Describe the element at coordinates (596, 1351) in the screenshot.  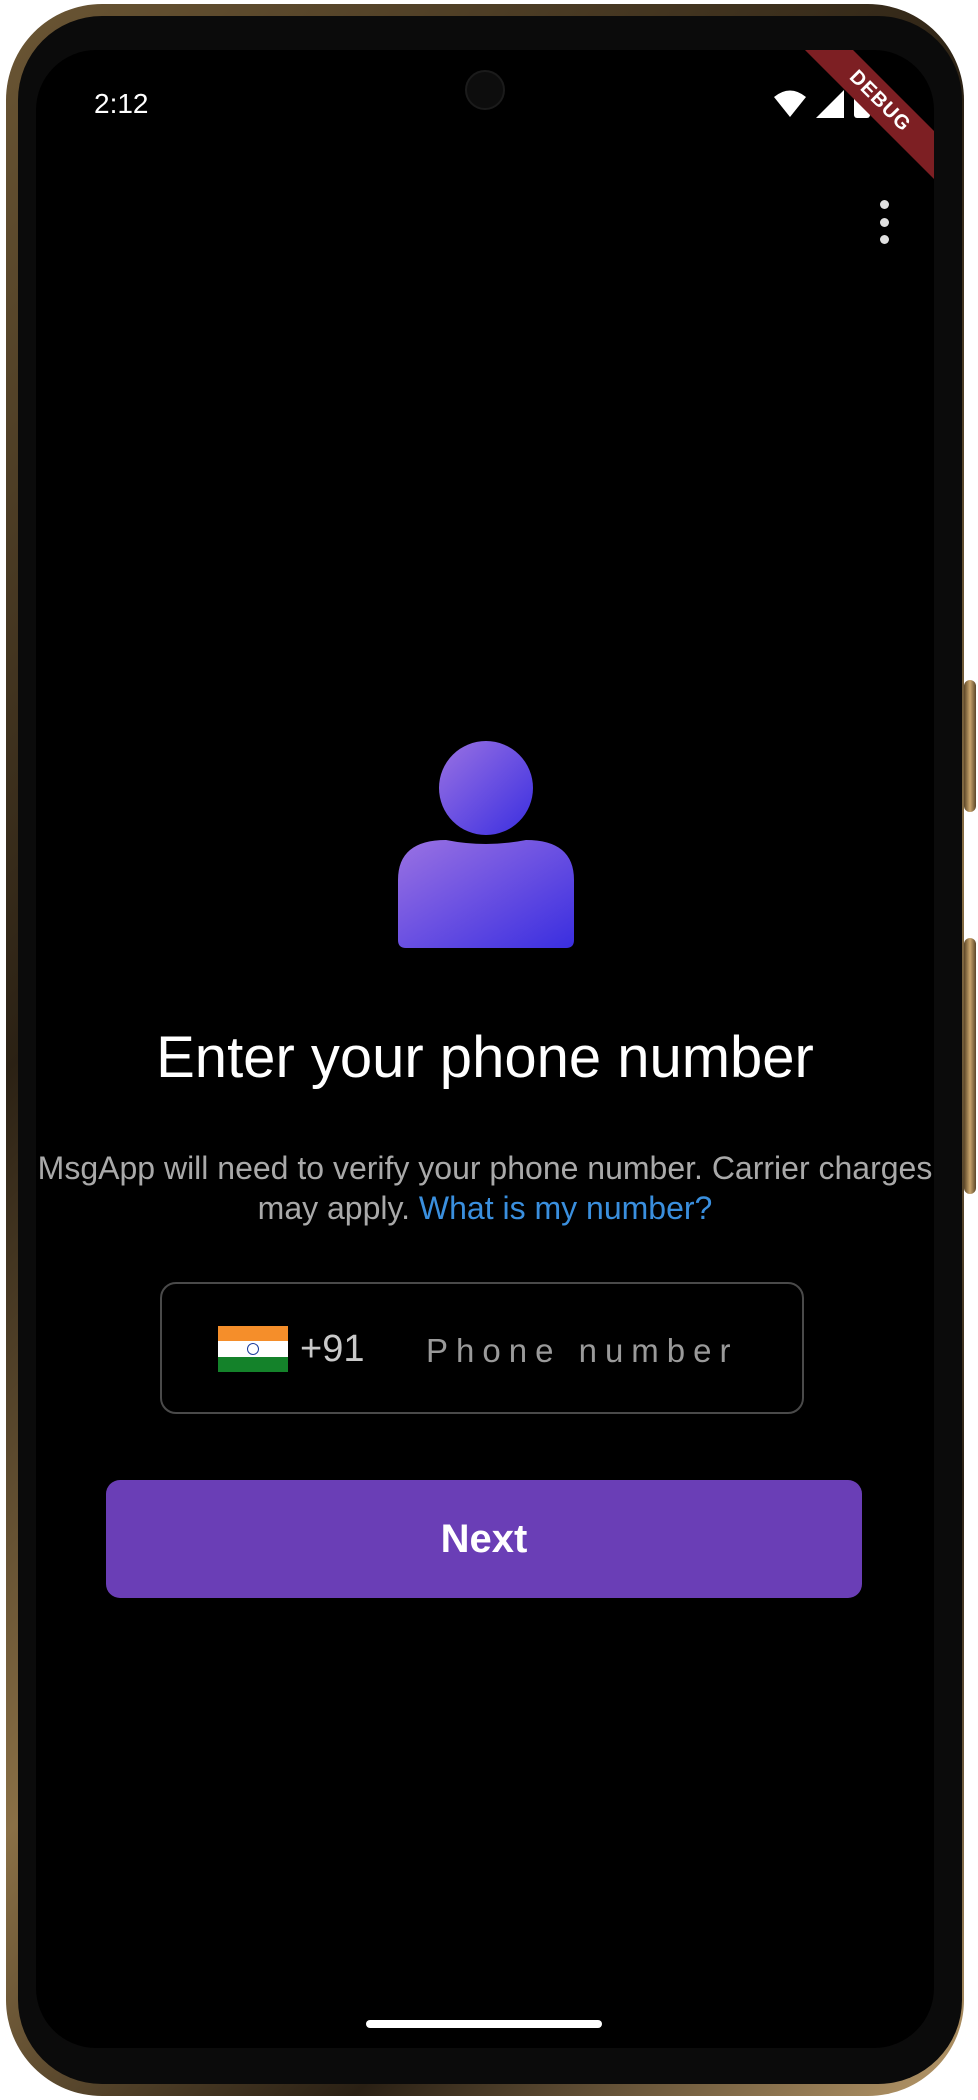
I see `phone-number-input` at that location.